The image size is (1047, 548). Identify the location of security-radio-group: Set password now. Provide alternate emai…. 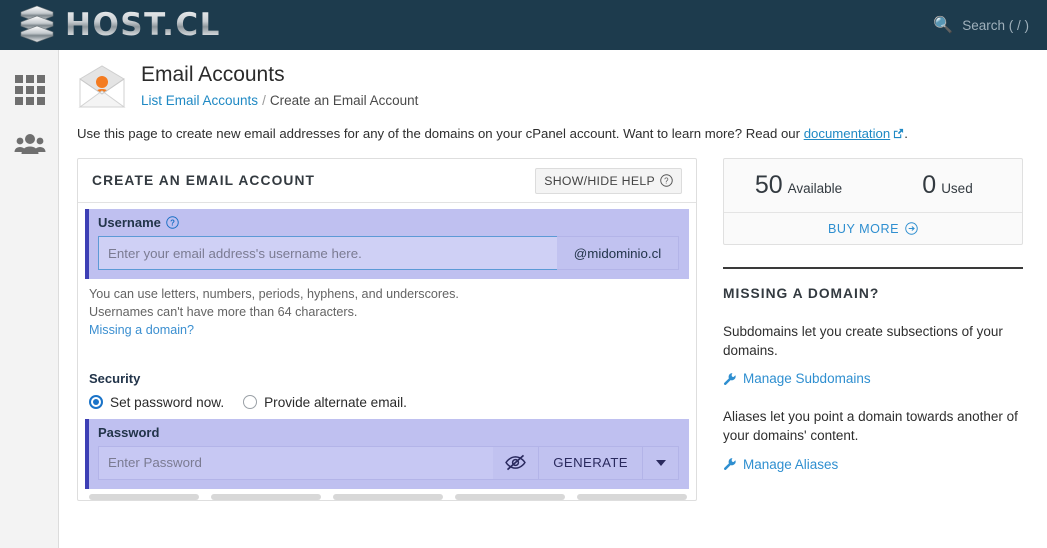
(392, 402).